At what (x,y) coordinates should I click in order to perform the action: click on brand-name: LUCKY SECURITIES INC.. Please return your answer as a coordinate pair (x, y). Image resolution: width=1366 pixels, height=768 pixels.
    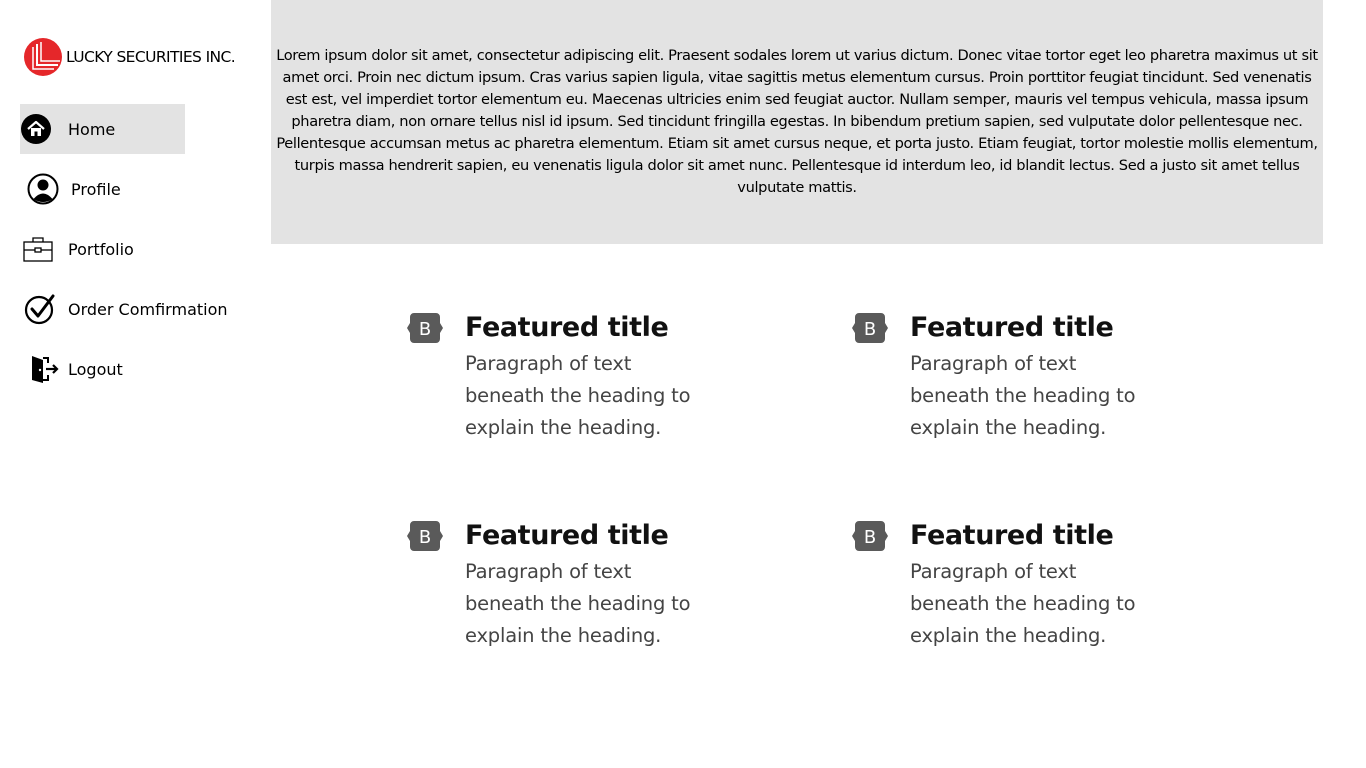
    Looking at the image, I should click on (151, 57).